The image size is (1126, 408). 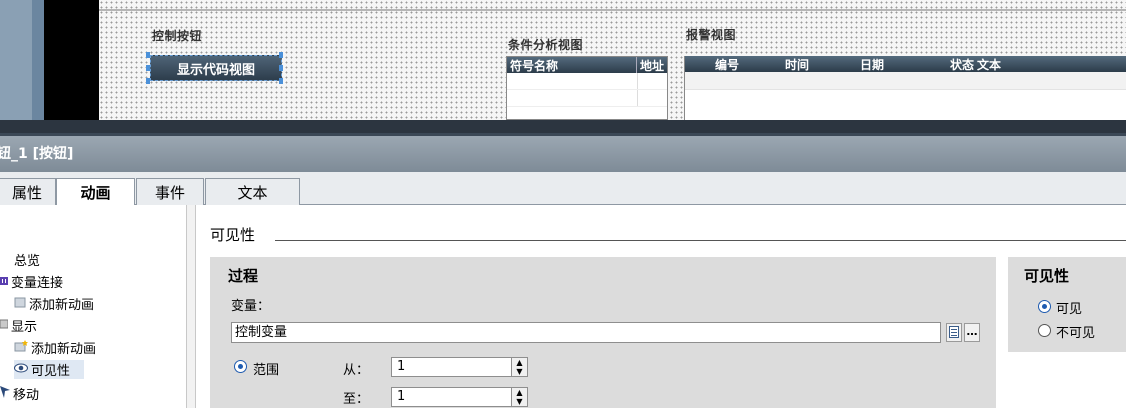 I want to click on visibility-eye-icon, so click(x=21, y=369).